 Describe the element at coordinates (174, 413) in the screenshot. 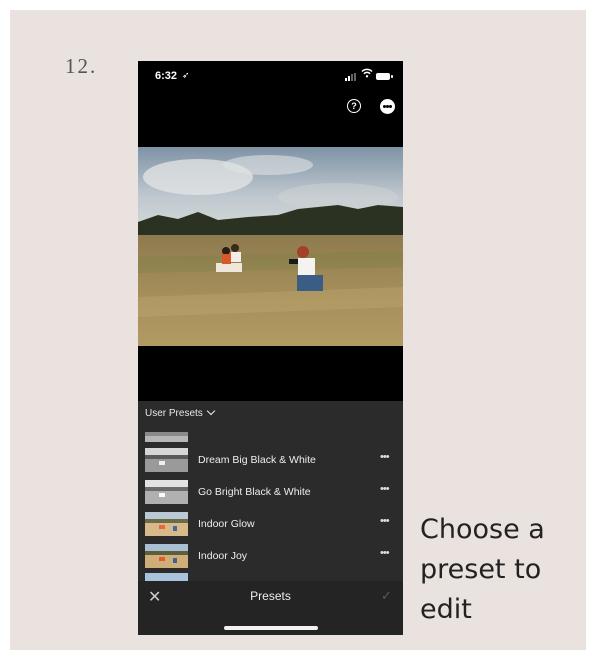

I see `preset-group-label: User Presets` at that location.